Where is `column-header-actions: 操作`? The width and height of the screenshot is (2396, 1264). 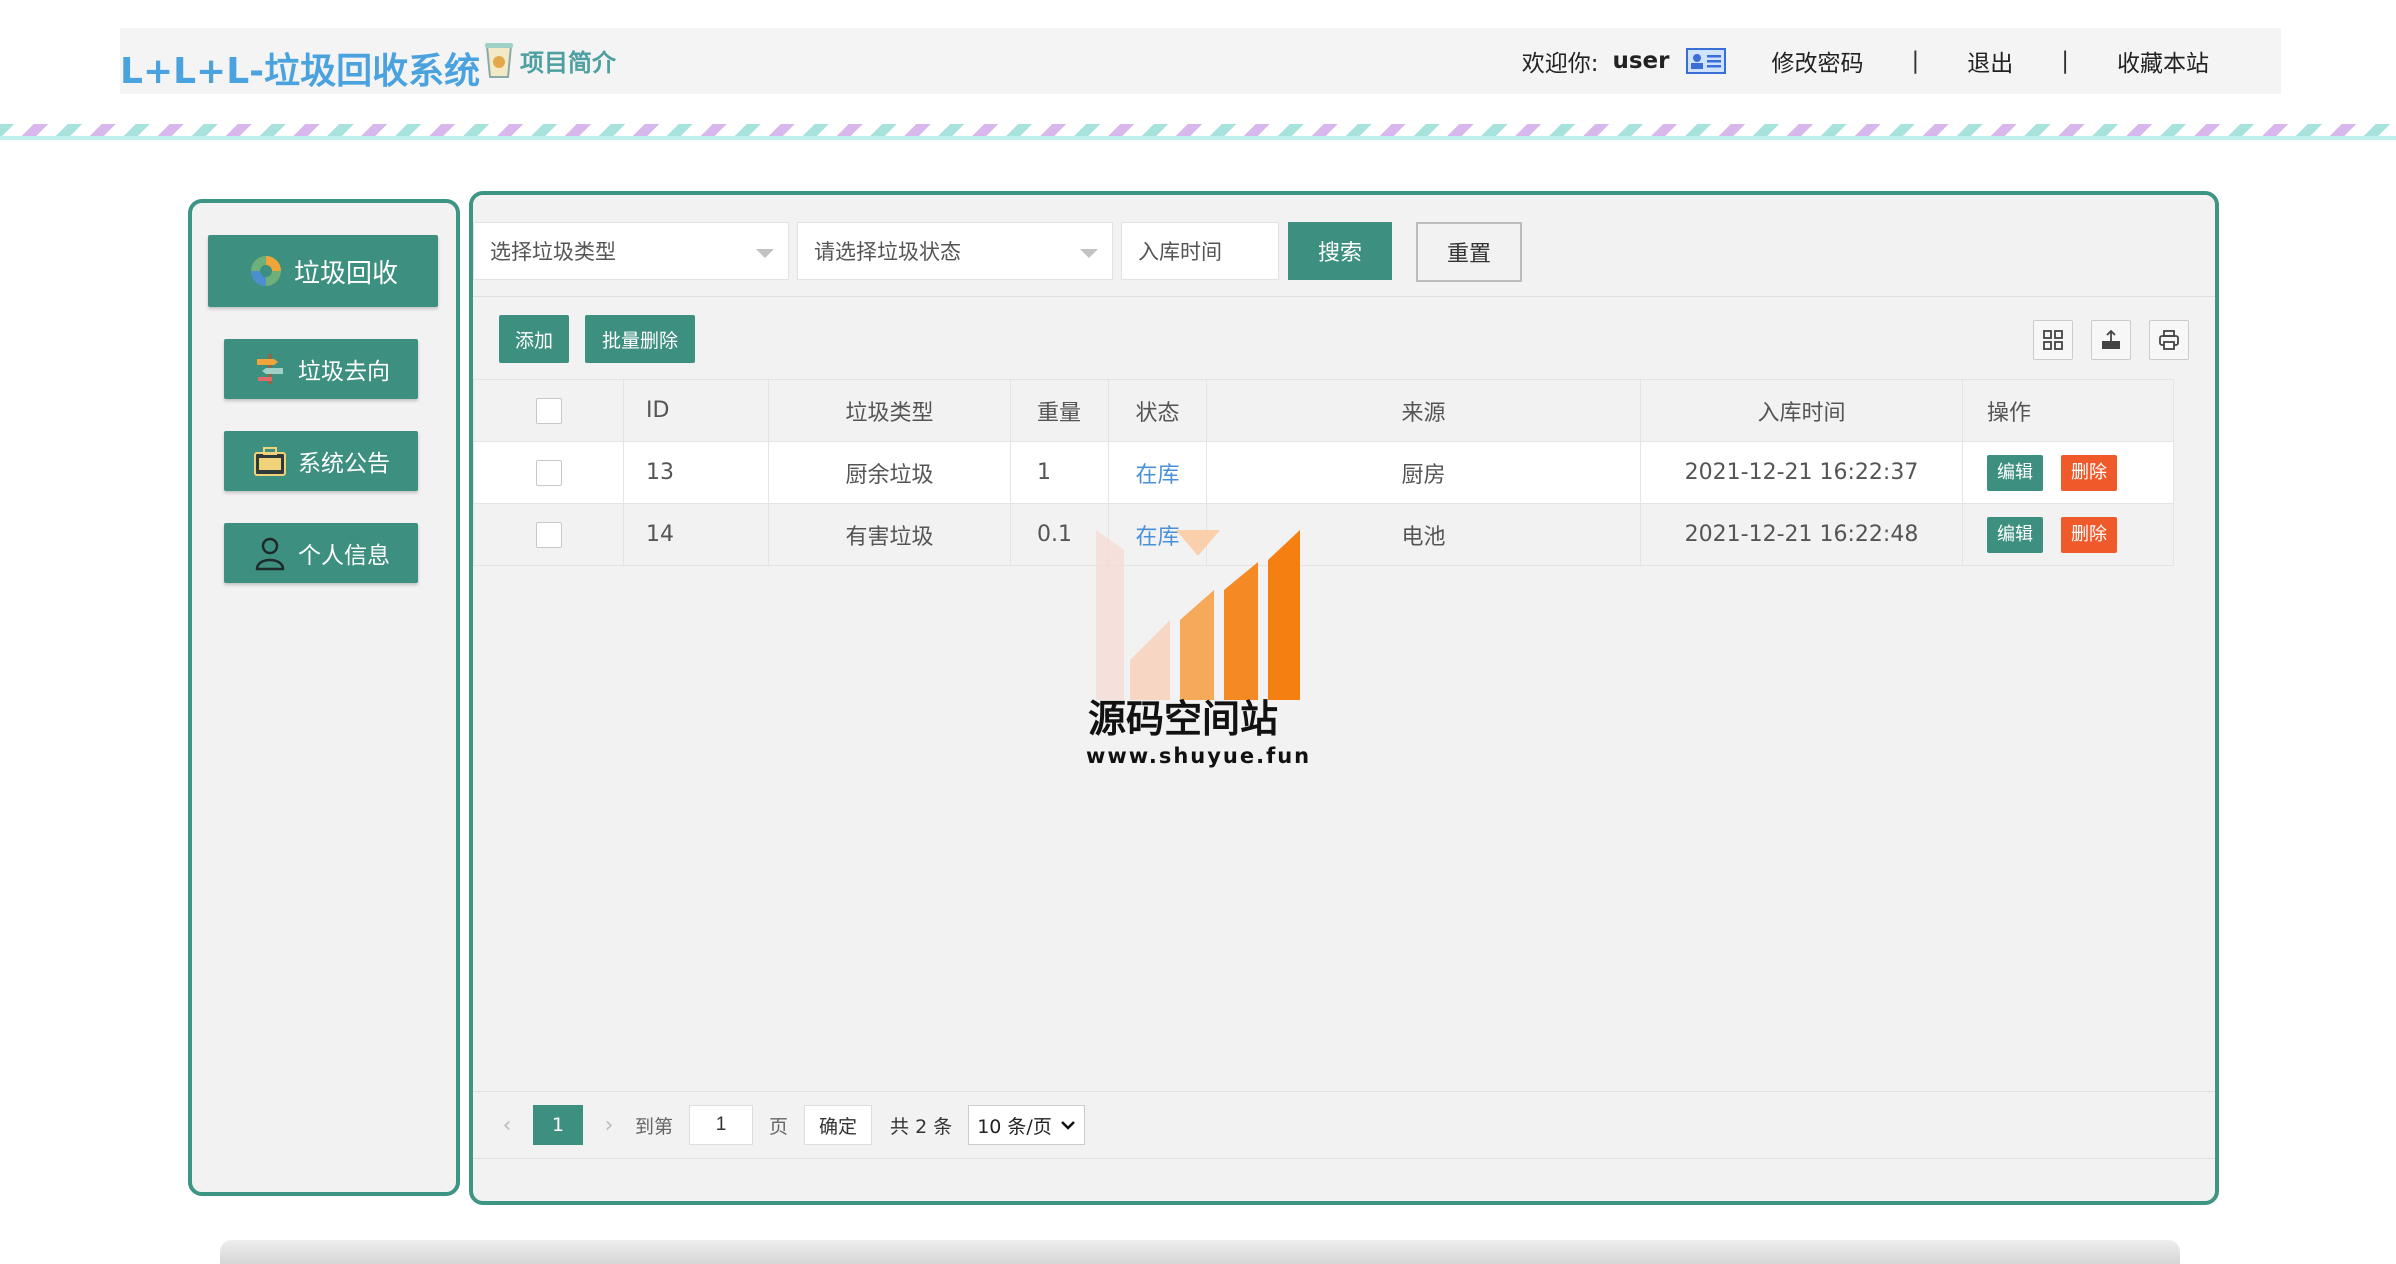 column-header-actions: 操作 is located at coordinates (2068, 410).